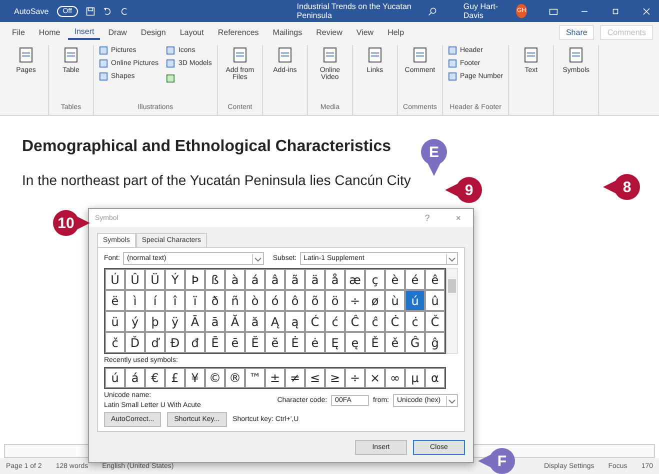 This screenshot has height=474, width=659. I want to click on symbol-cell: Þ, so click(195, 279).